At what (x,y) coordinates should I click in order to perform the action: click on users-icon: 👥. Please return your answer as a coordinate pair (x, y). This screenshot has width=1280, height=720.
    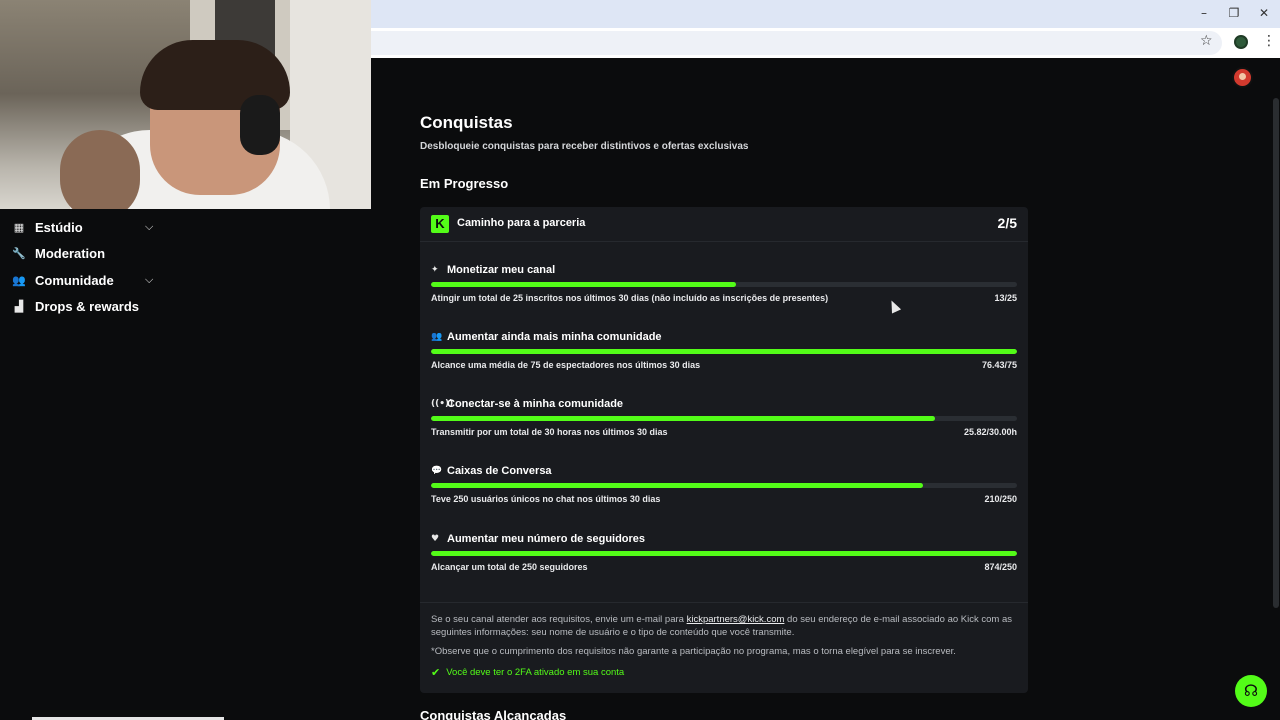
    Looking at the image, I should click on (437, 337).